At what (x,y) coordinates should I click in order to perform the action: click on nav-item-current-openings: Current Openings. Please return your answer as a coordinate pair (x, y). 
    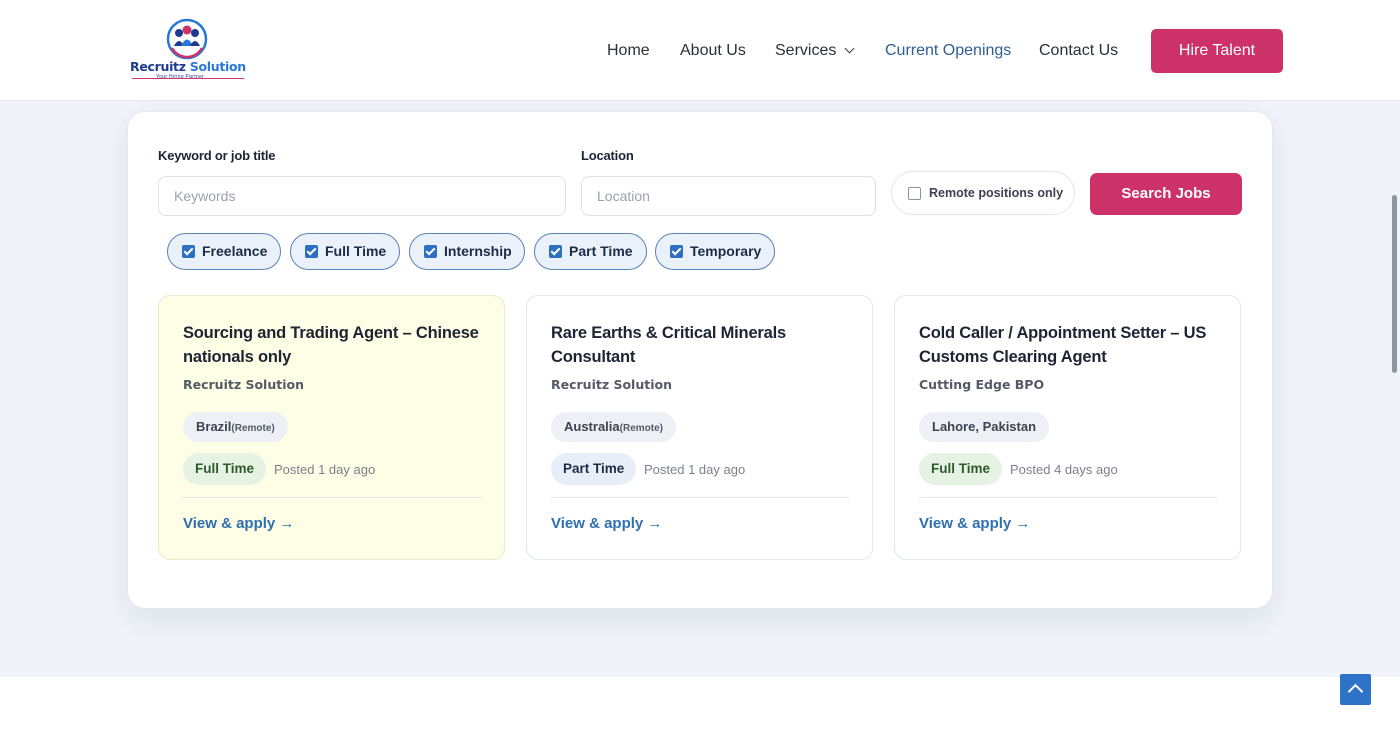
    Looking at the image, I should click on (948, 51).